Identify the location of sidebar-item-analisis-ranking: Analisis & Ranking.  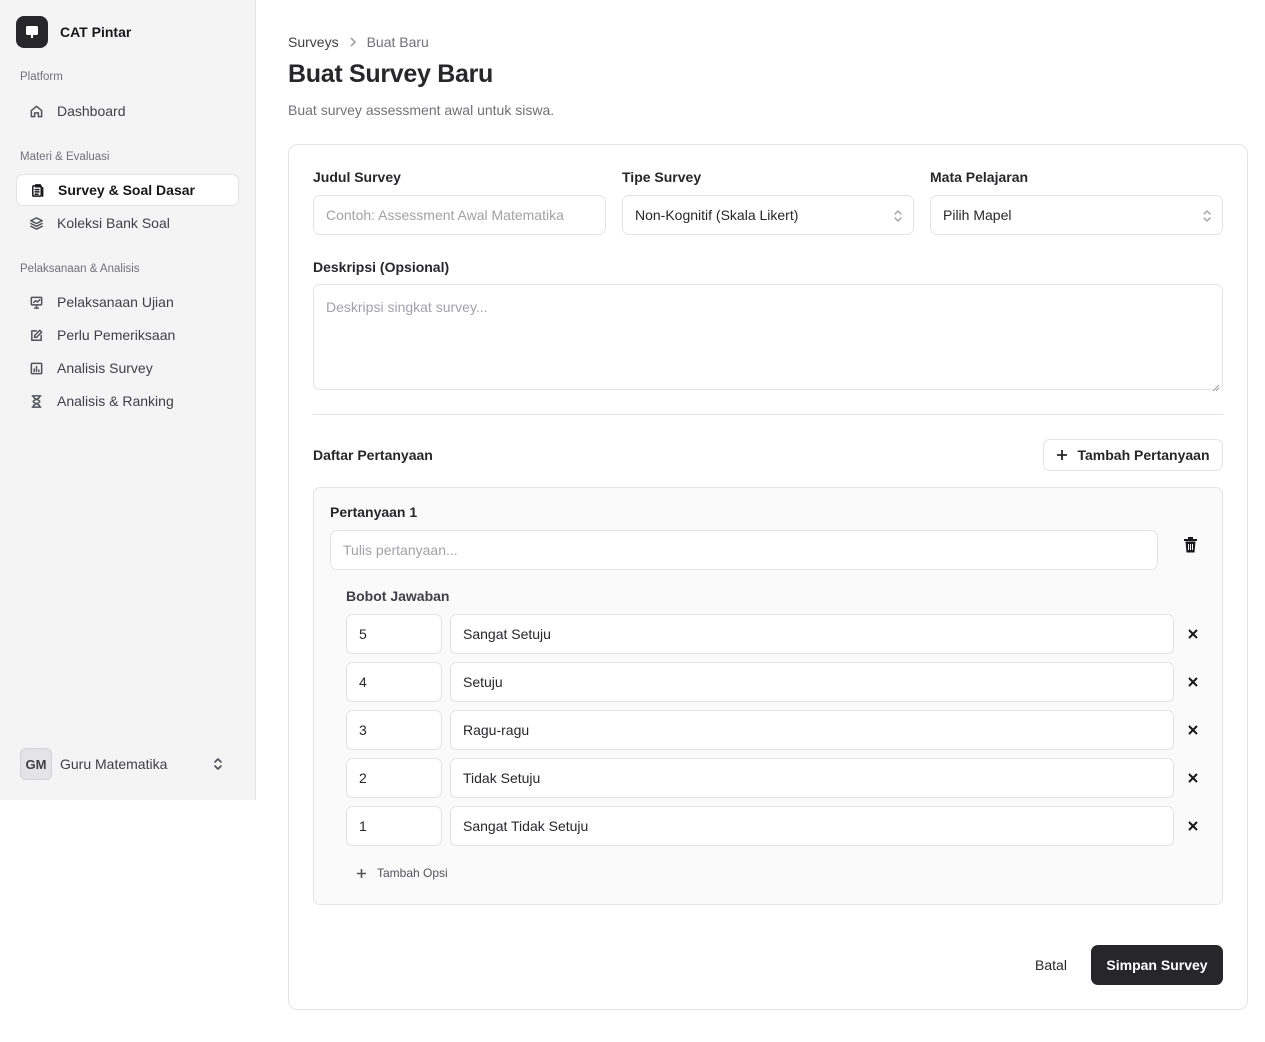
(127, 401).